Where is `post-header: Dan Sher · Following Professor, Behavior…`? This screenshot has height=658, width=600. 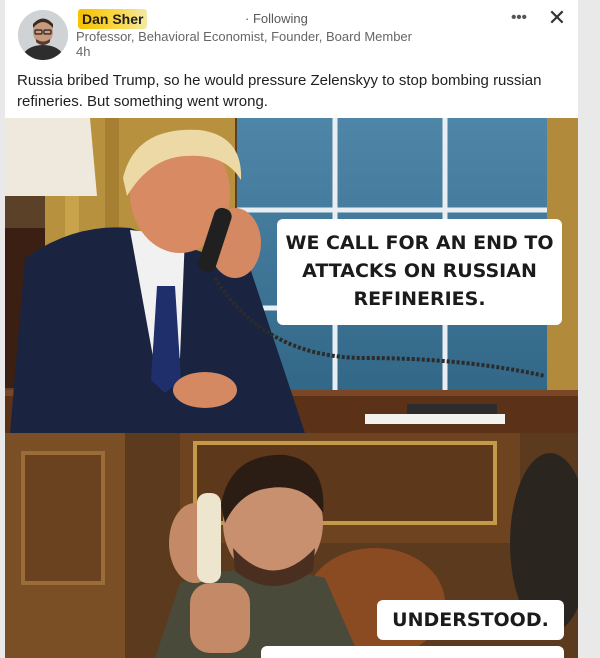
post-header: Dan Sher · Following Professor, Behavior… is located at coordinates (291, 33).